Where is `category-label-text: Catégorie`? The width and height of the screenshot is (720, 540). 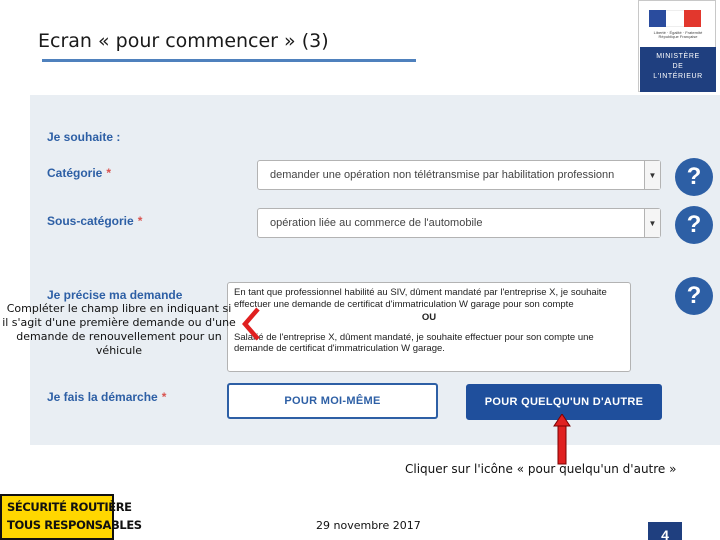 category-label-text: Catégorie is located at coordinates (75, 173).